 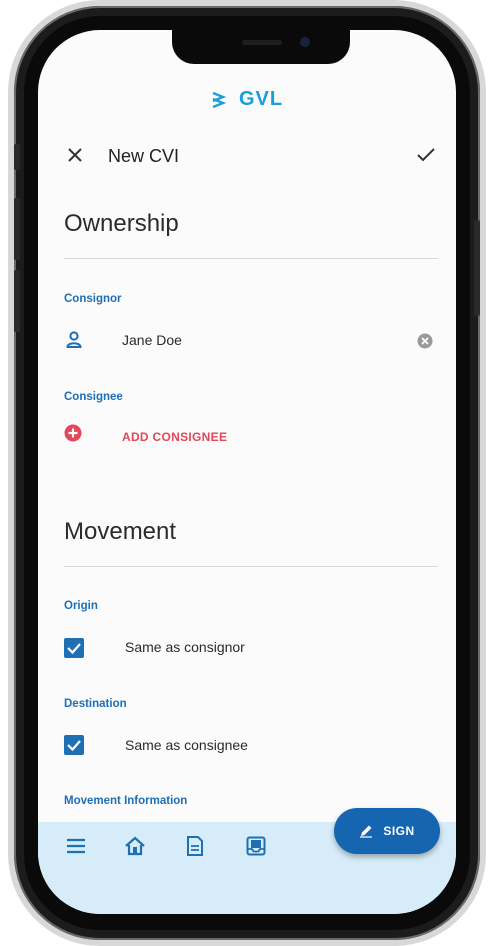 I want to click on origin-checkbox-label: Same as consignor, so click(x=185, y=647).